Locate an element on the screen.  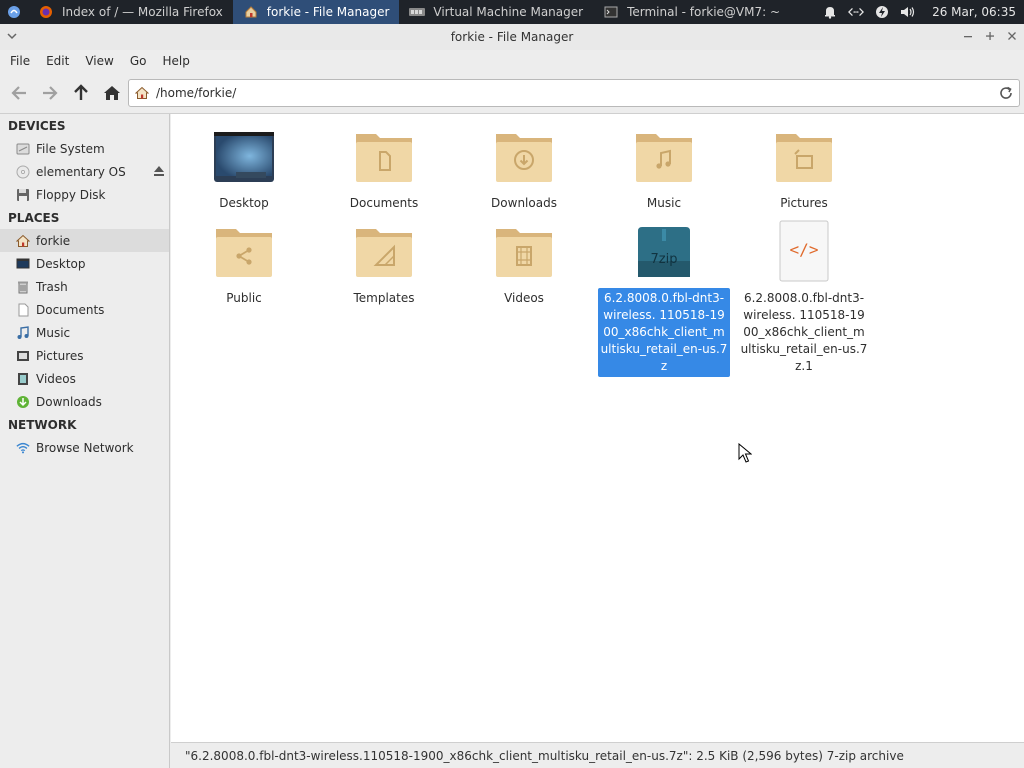
close-button is located at coordinates (1012, 36).